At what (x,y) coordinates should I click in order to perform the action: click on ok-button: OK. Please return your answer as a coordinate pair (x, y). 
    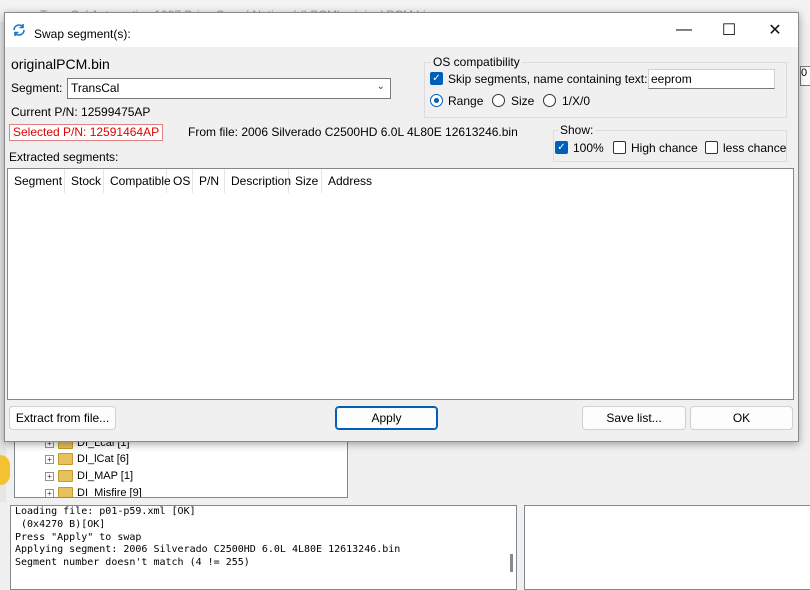
    Looking at the image, I should click on (741, 418).